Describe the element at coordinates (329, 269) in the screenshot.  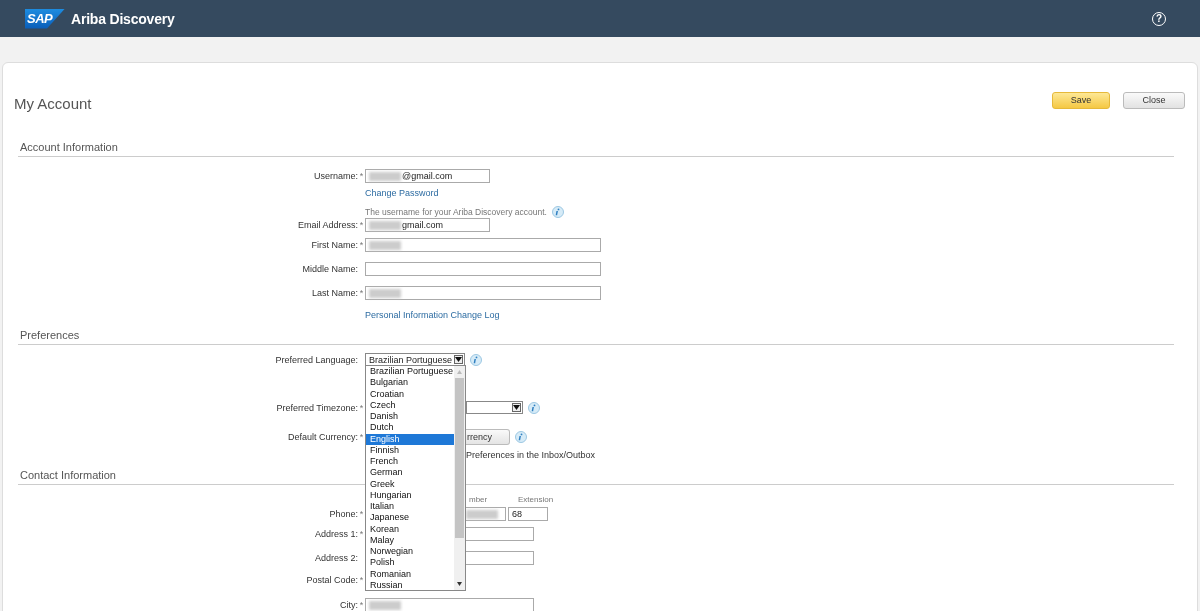
I see `field-label: Middle Name:` at that location.